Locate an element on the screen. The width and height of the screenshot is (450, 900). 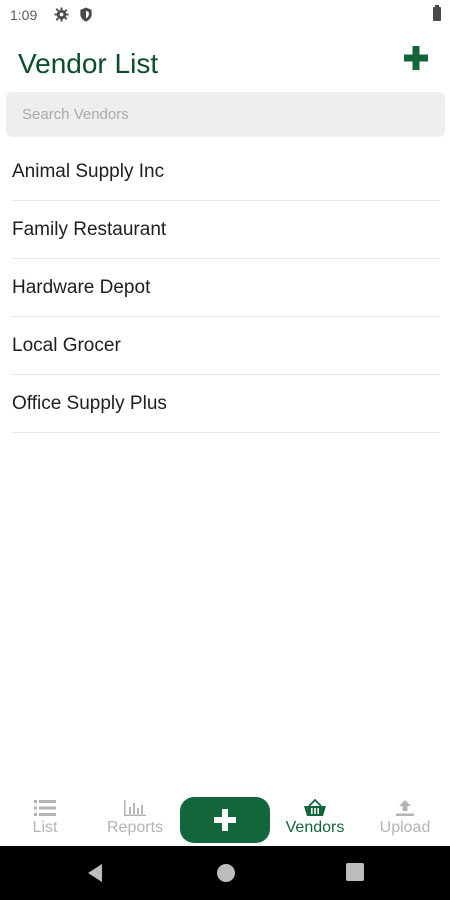
nav-item-upload: Upload is located at coordinates (405, 819).